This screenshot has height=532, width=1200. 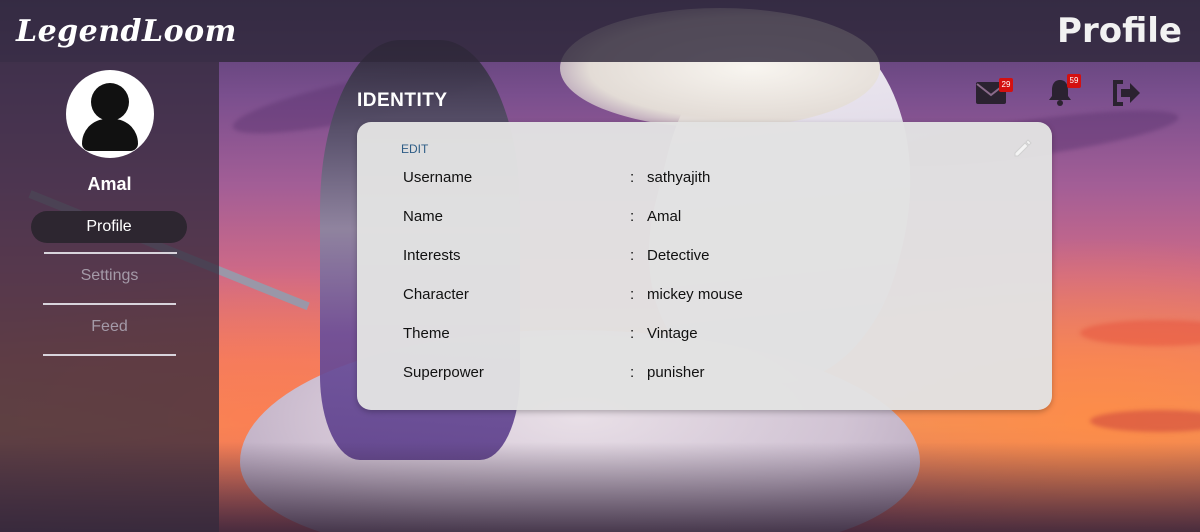 I want to click on row-label: Username, so click(x=438, y=177).